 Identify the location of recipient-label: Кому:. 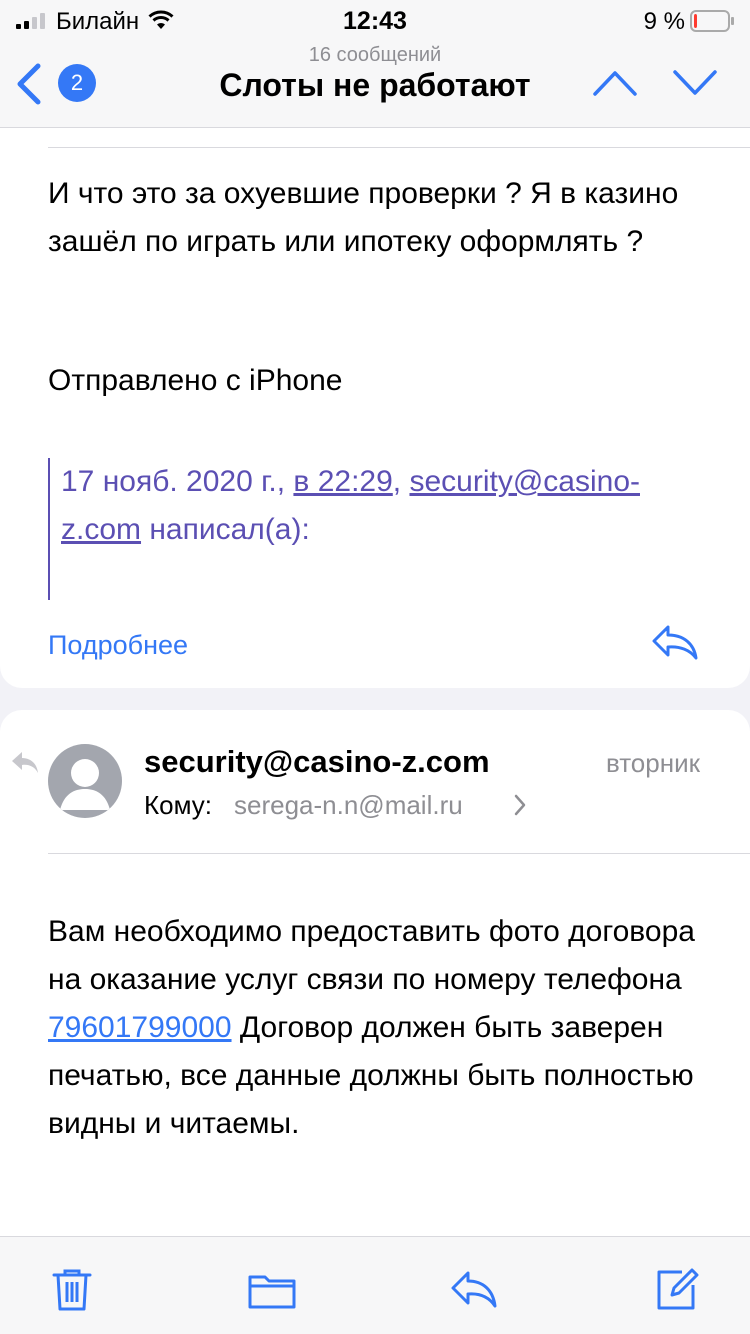
(178, 805).